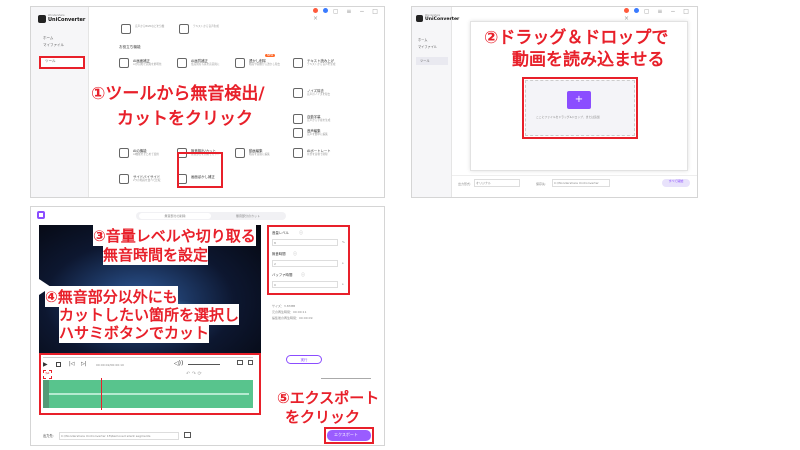 The height and width of the screenshot is (450, 800). Describe the element at coordinates (308, 260) in the screenshot. I see `highlight-settings` at that location.